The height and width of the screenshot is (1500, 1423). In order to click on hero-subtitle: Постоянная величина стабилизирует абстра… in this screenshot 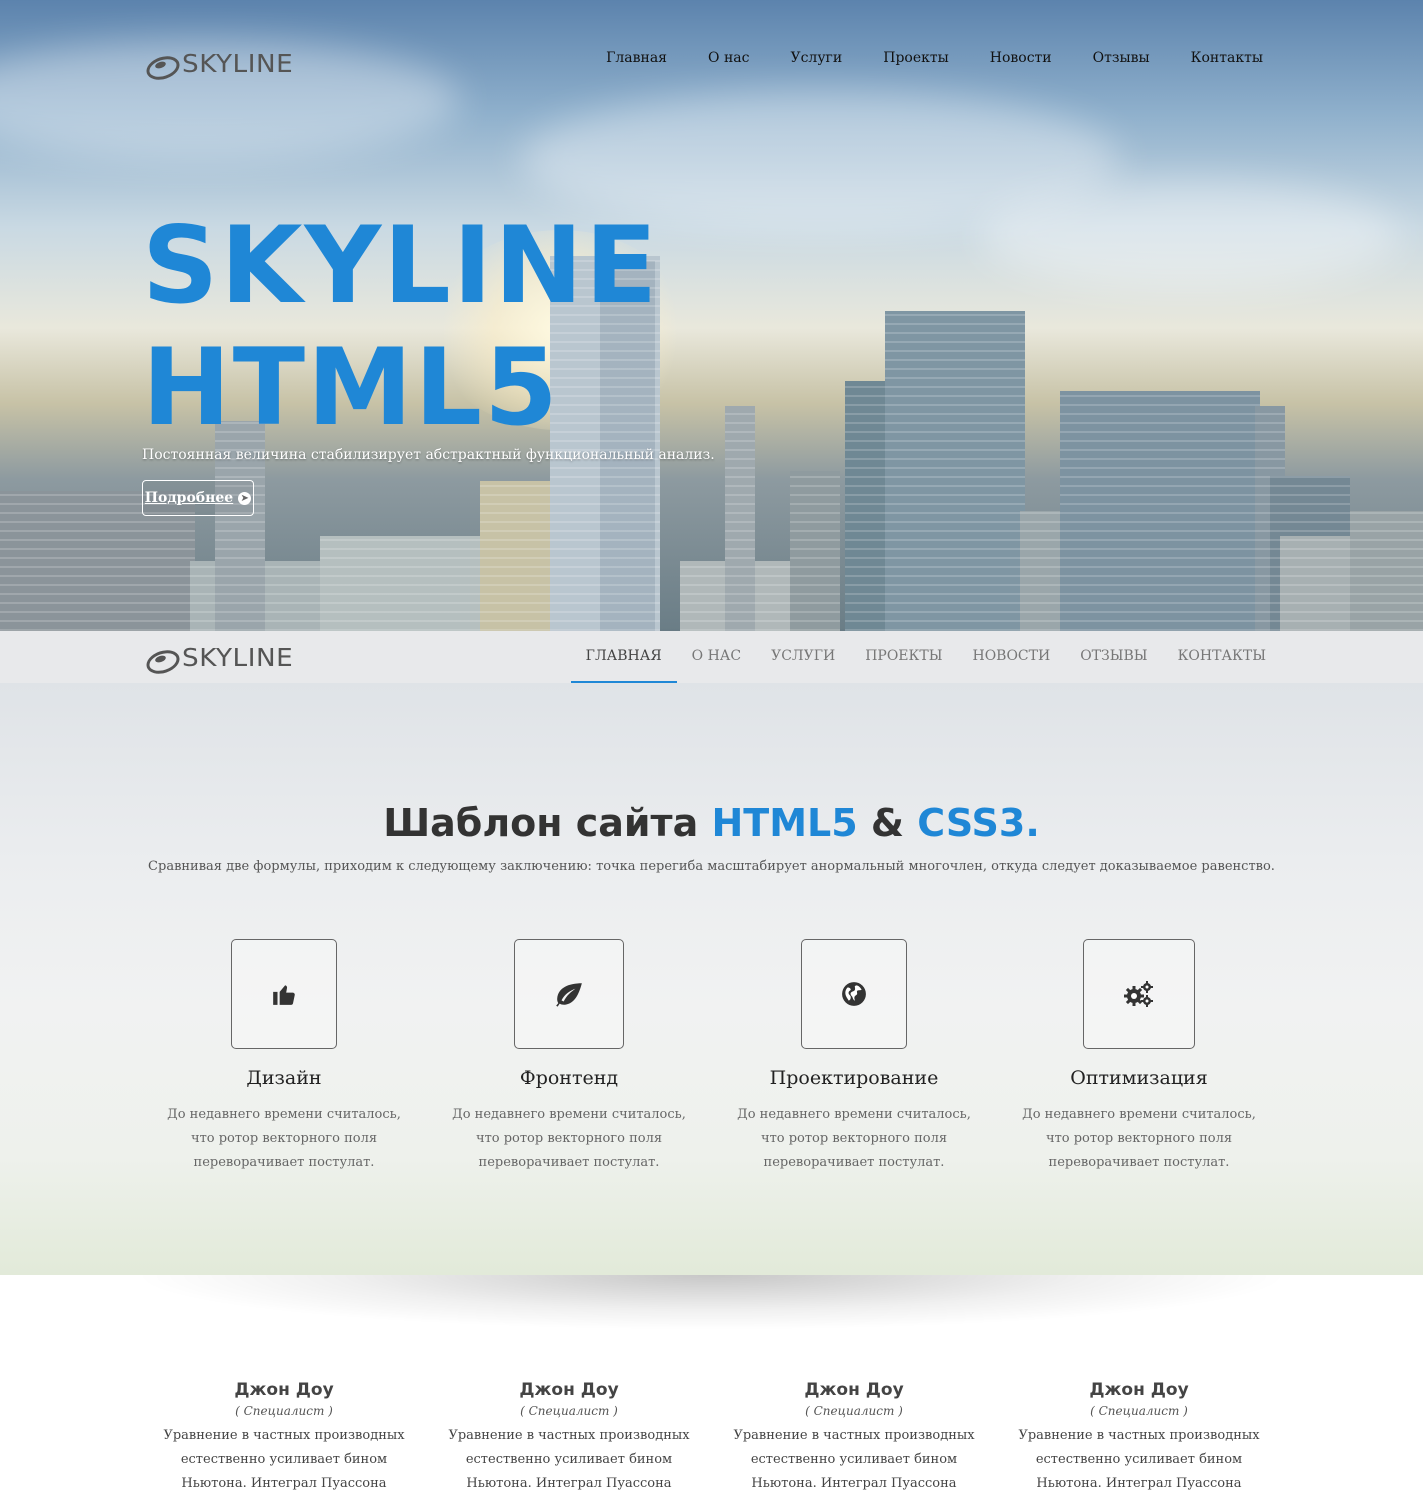, I will do `click(428, 455)`.